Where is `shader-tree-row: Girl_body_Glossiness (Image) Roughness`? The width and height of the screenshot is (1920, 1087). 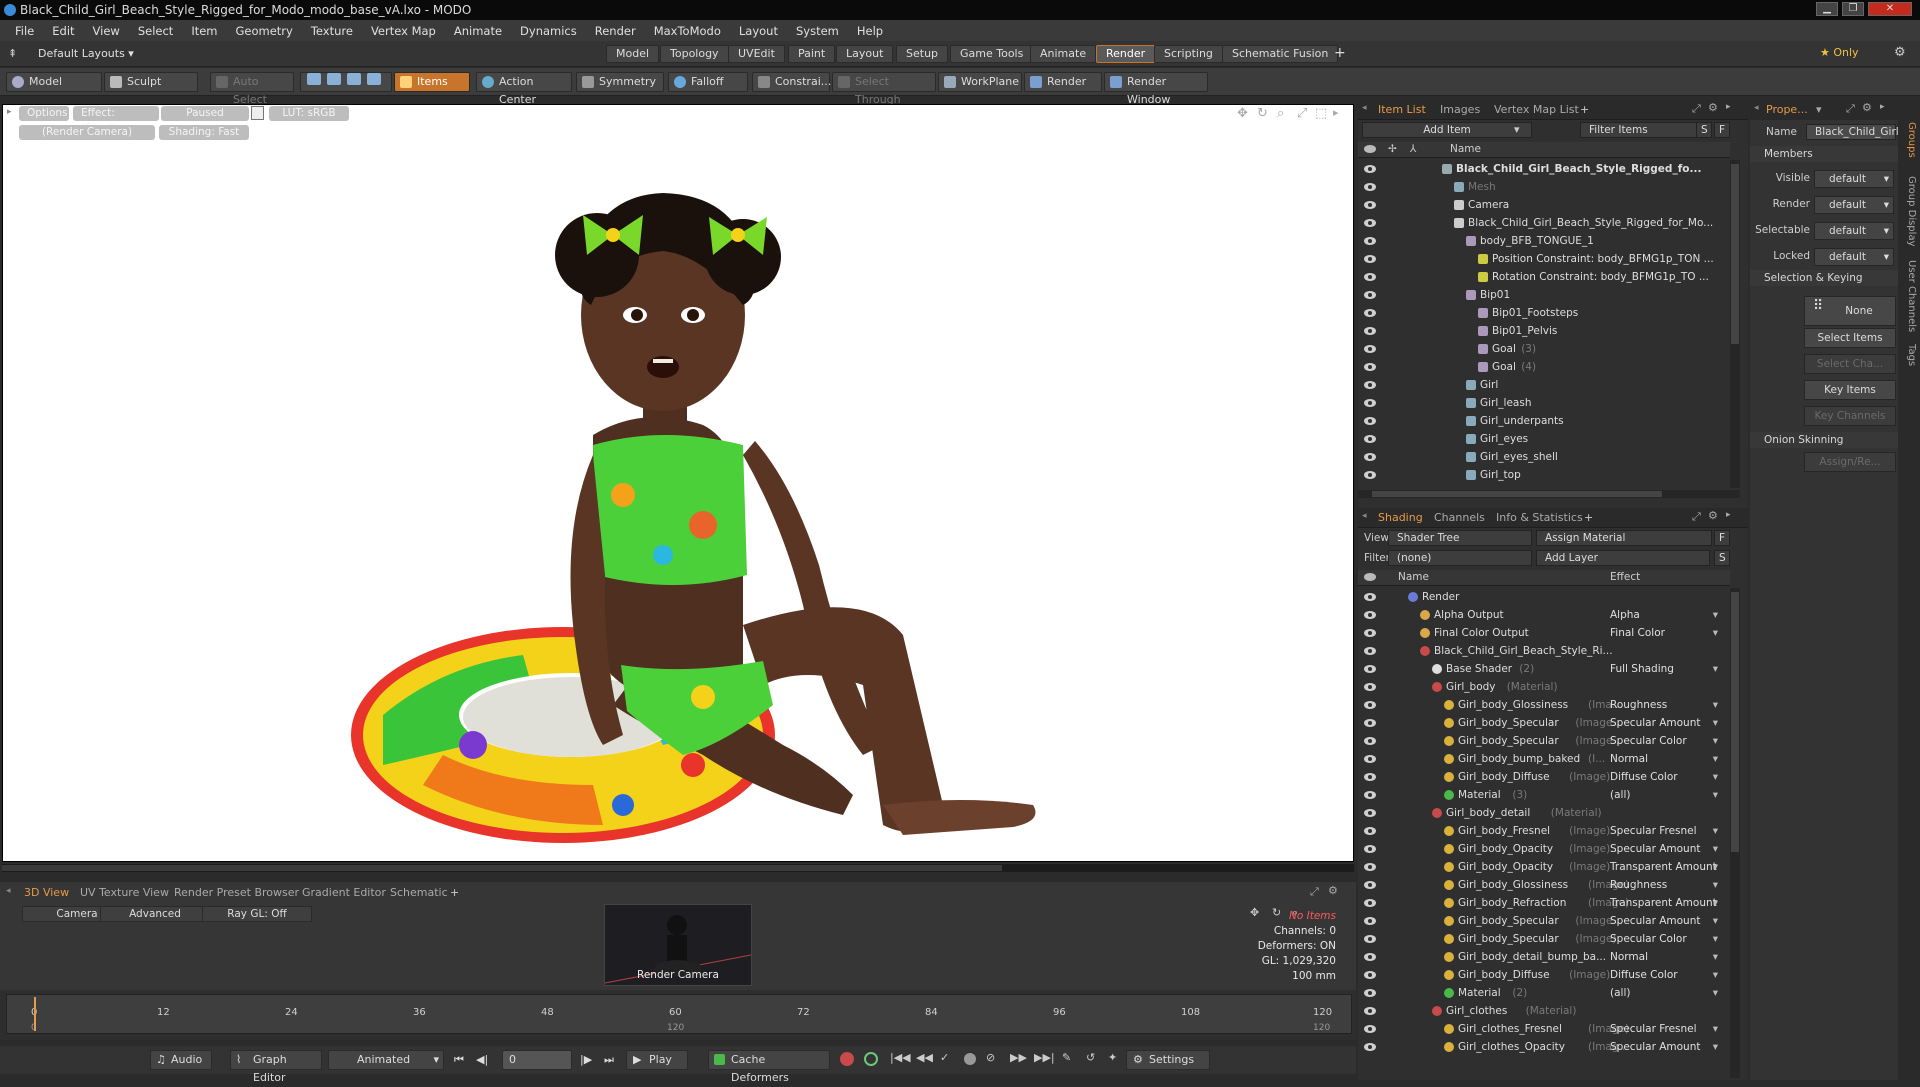
shader-tree-row: Girl_body_Glossiness (Image) Roughness is located at coordinates (1543, 885).